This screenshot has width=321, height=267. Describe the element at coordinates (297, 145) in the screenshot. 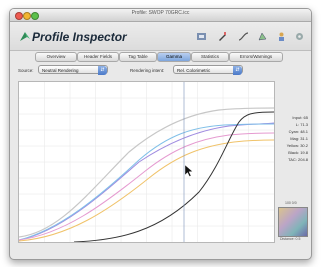

I see `readout-yellow: Yellow: 30.2` at that location.